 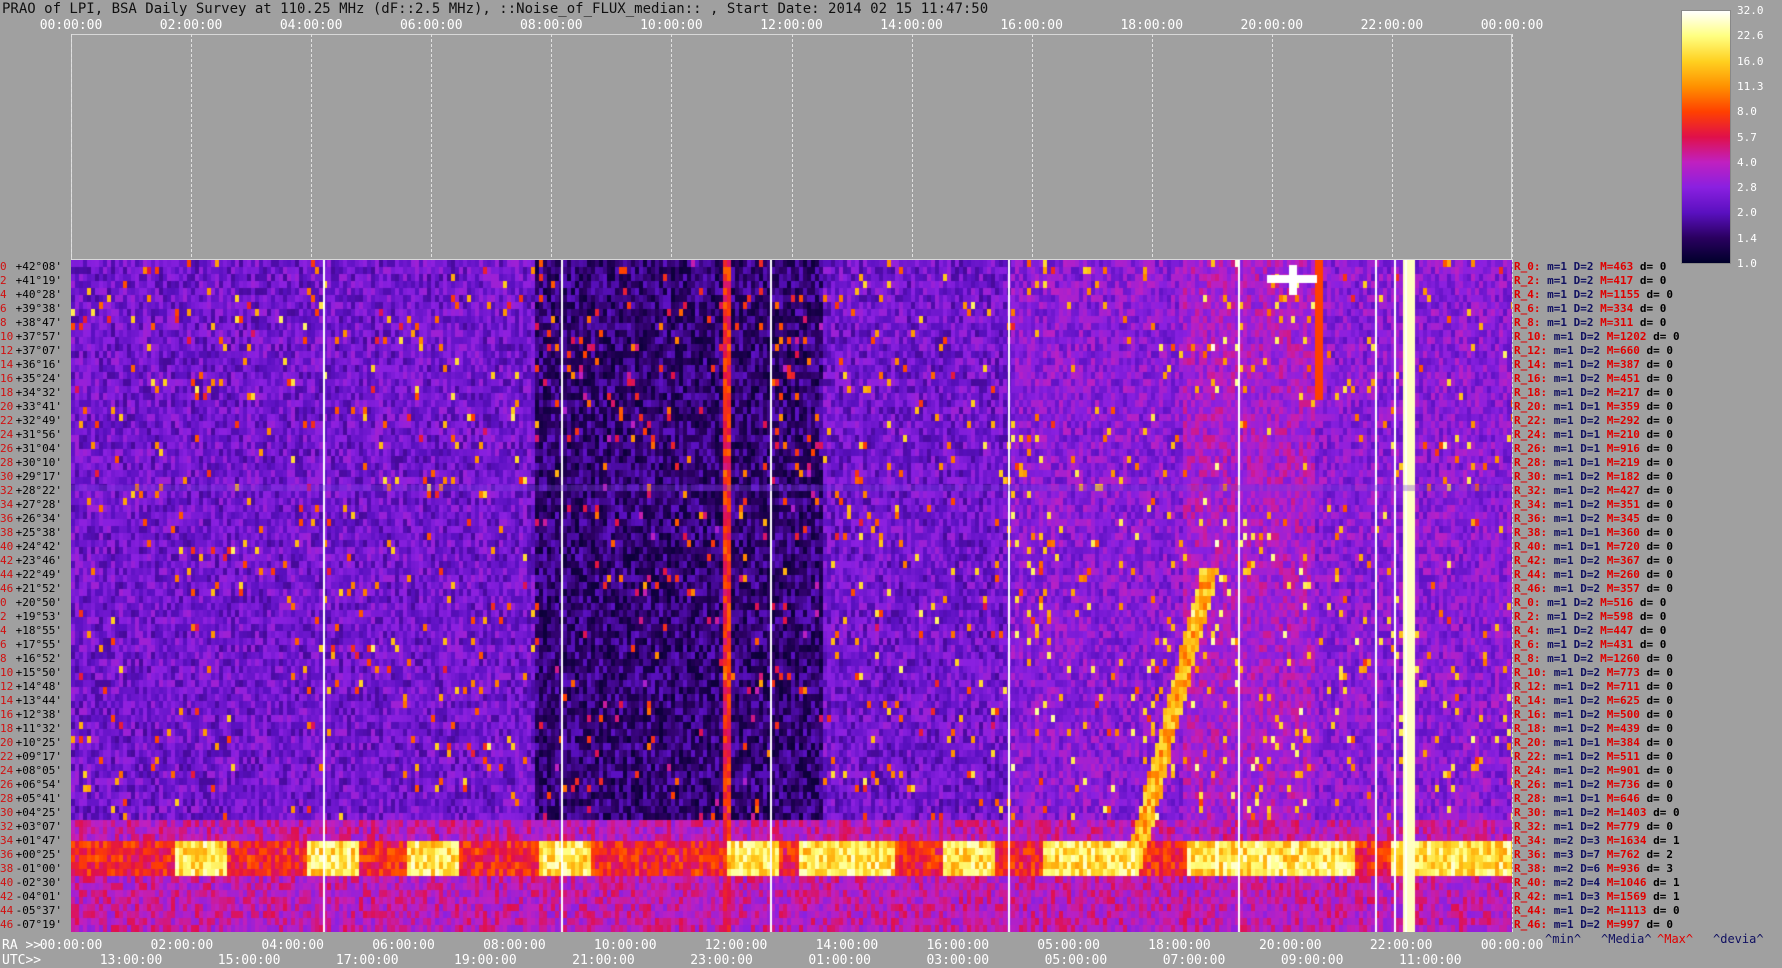 What do you see at coordinates (31, 714) in the screenshot?
I see `declination-row-label: 16 +12°38'` at bounding box center [31, 714].